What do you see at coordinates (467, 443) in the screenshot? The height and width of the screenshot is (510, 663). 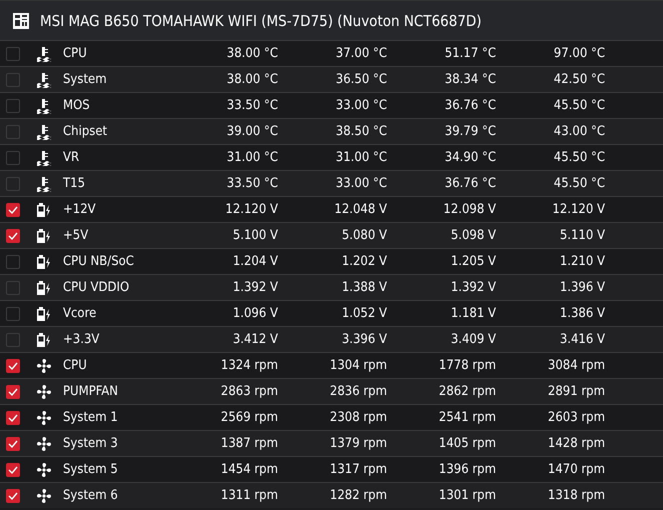 I see `sensor-value: 1405 rpm` at bounding box center [467, 443].